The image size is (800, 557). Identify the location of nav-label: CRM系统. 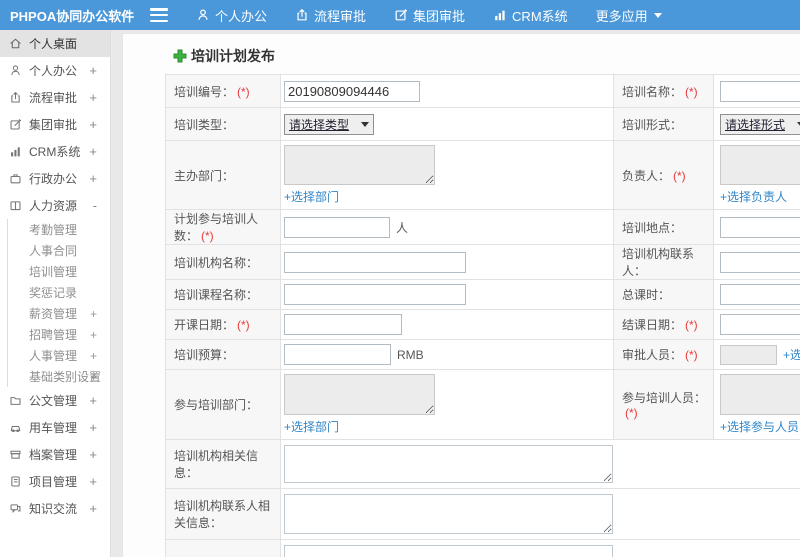
(540, 16).